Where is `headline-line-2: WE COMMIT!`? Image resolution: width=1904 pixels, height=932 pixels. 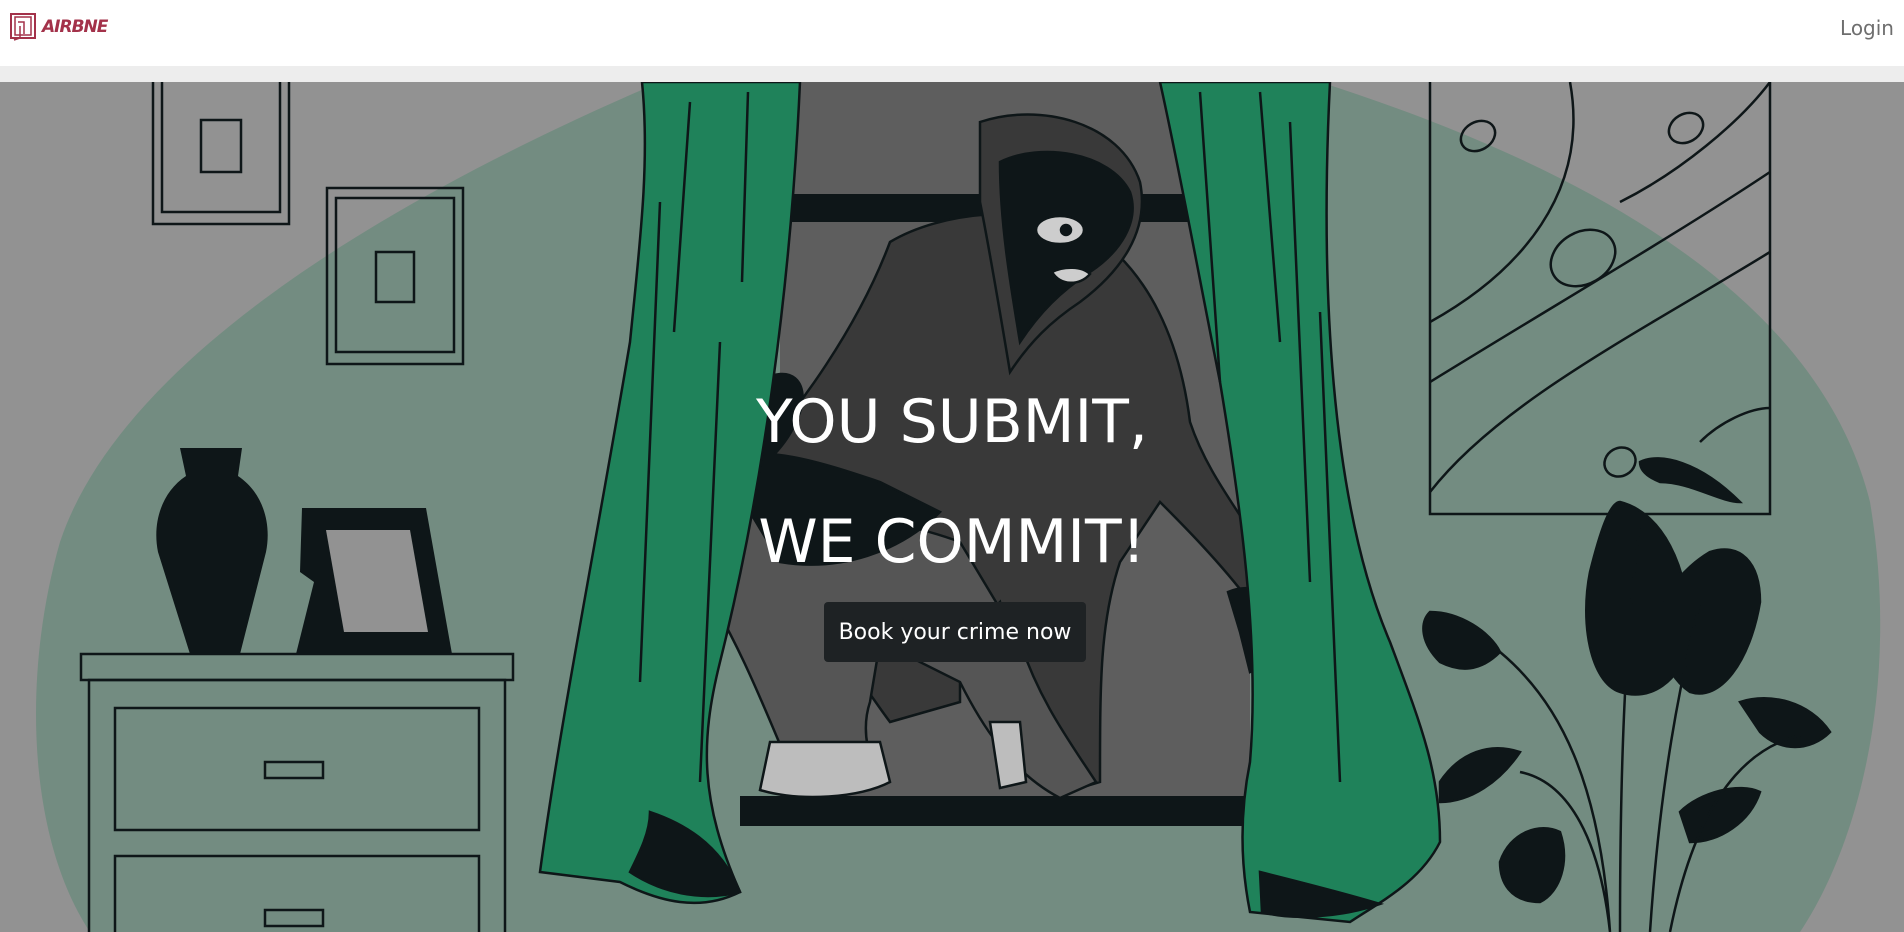 headline-line-2: WE COMMIT! is located at coordinates (952, 542).